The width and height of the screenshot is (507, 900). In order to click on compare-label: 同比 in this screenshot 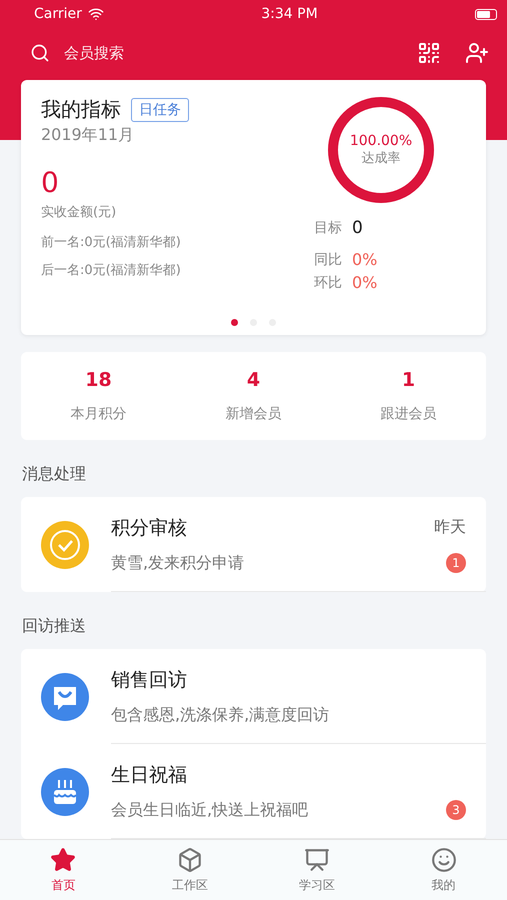, I will do `click(328, 259)`.